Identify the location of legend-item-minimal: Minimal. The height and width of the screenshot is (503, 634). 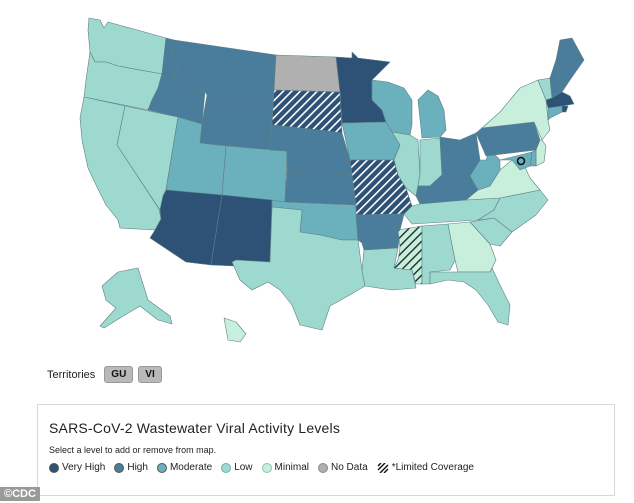
(285, 467).